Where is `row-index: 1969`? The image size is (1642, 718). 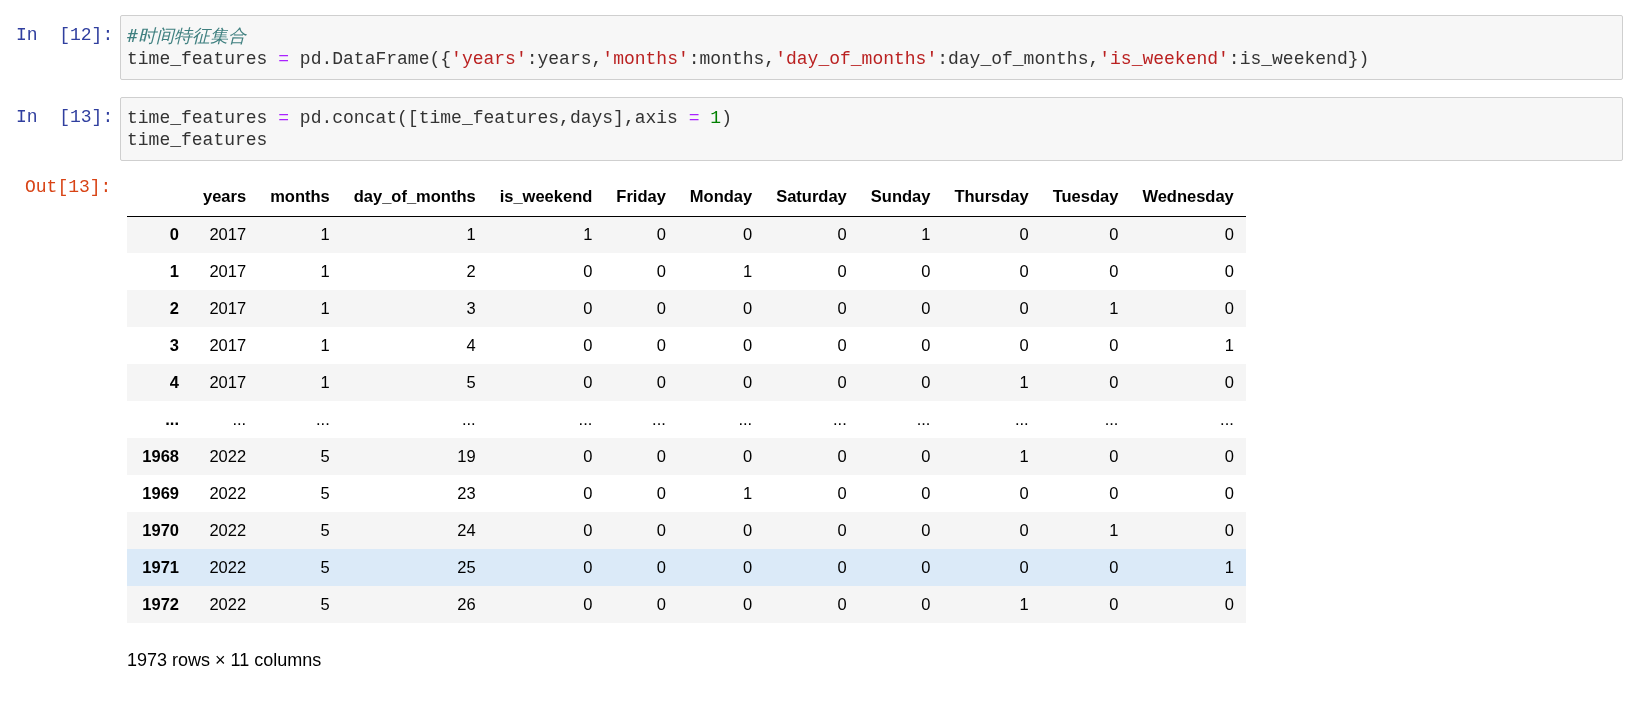
row-index: 1969 is located at coordinates (159, 493).